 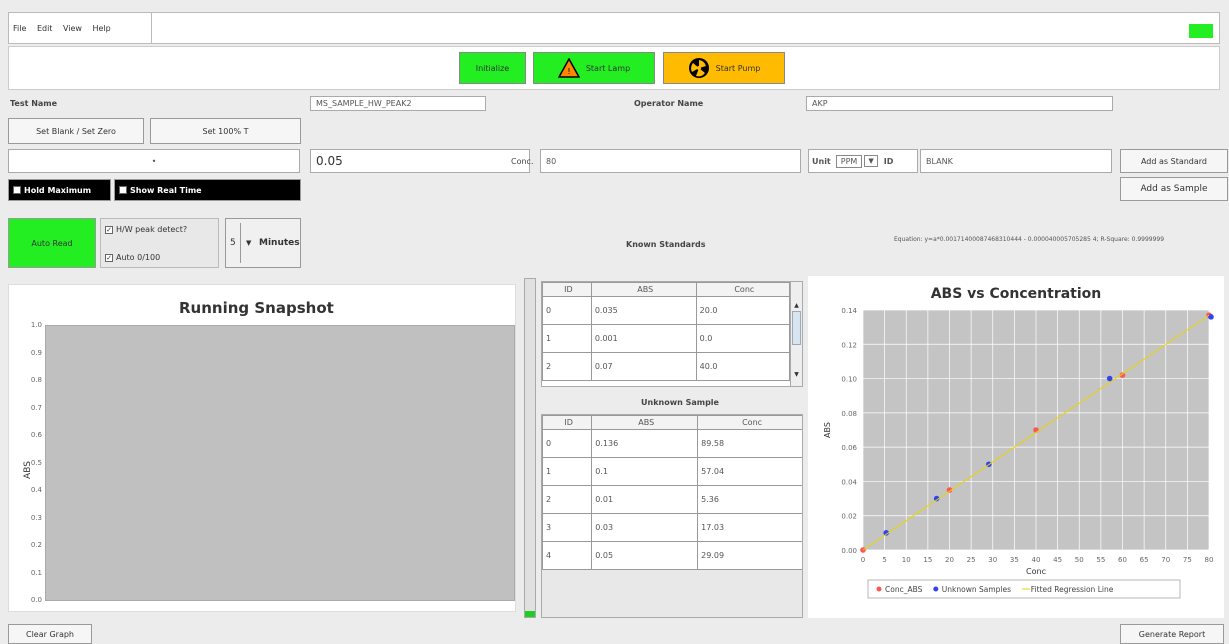 What do you see at coordinates (263, 243) in the screenshot?
I see `minutes-select: 5 ▼ Minutes` at bounding box center [263, 243].